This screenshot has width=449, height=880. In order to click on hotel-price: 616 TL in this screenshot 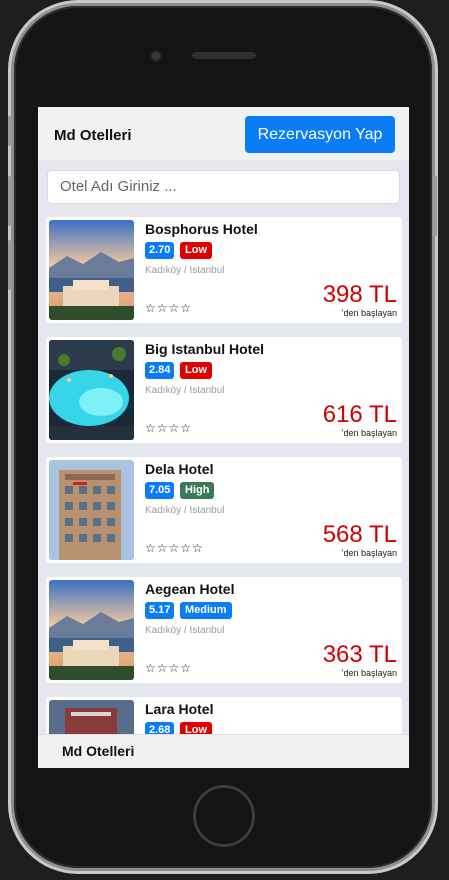, I will do `click(359, 414)`.